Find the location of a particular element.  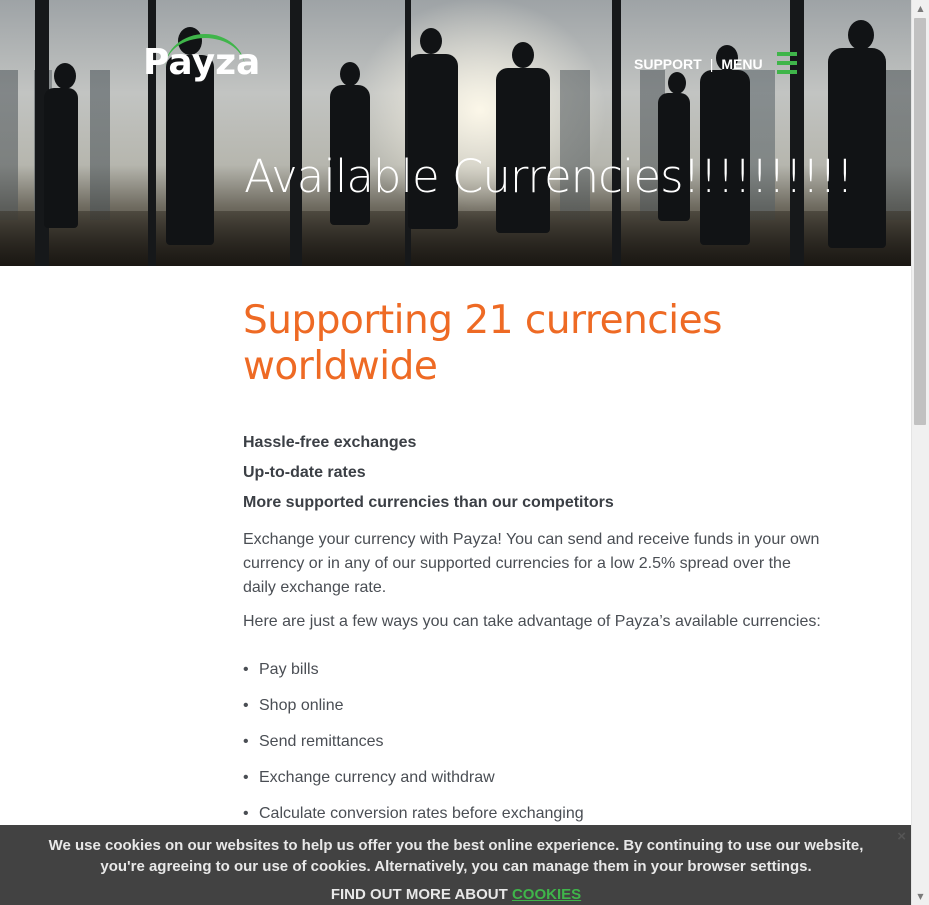

cookies-link: COOKIES is located at coordinates (546, 894).